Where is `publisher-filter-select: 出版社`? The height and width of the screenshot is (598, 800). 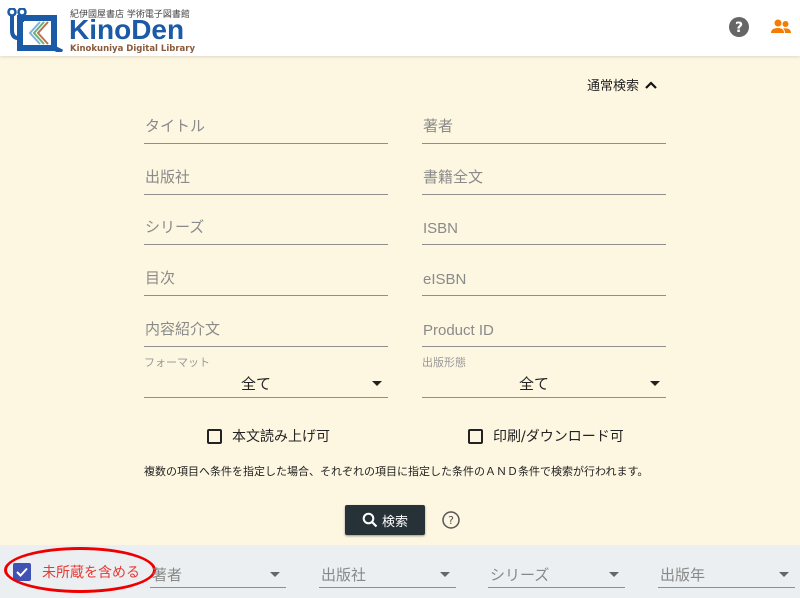
publisher-filter-select: 出版社 is located at coordinates (387, 574).